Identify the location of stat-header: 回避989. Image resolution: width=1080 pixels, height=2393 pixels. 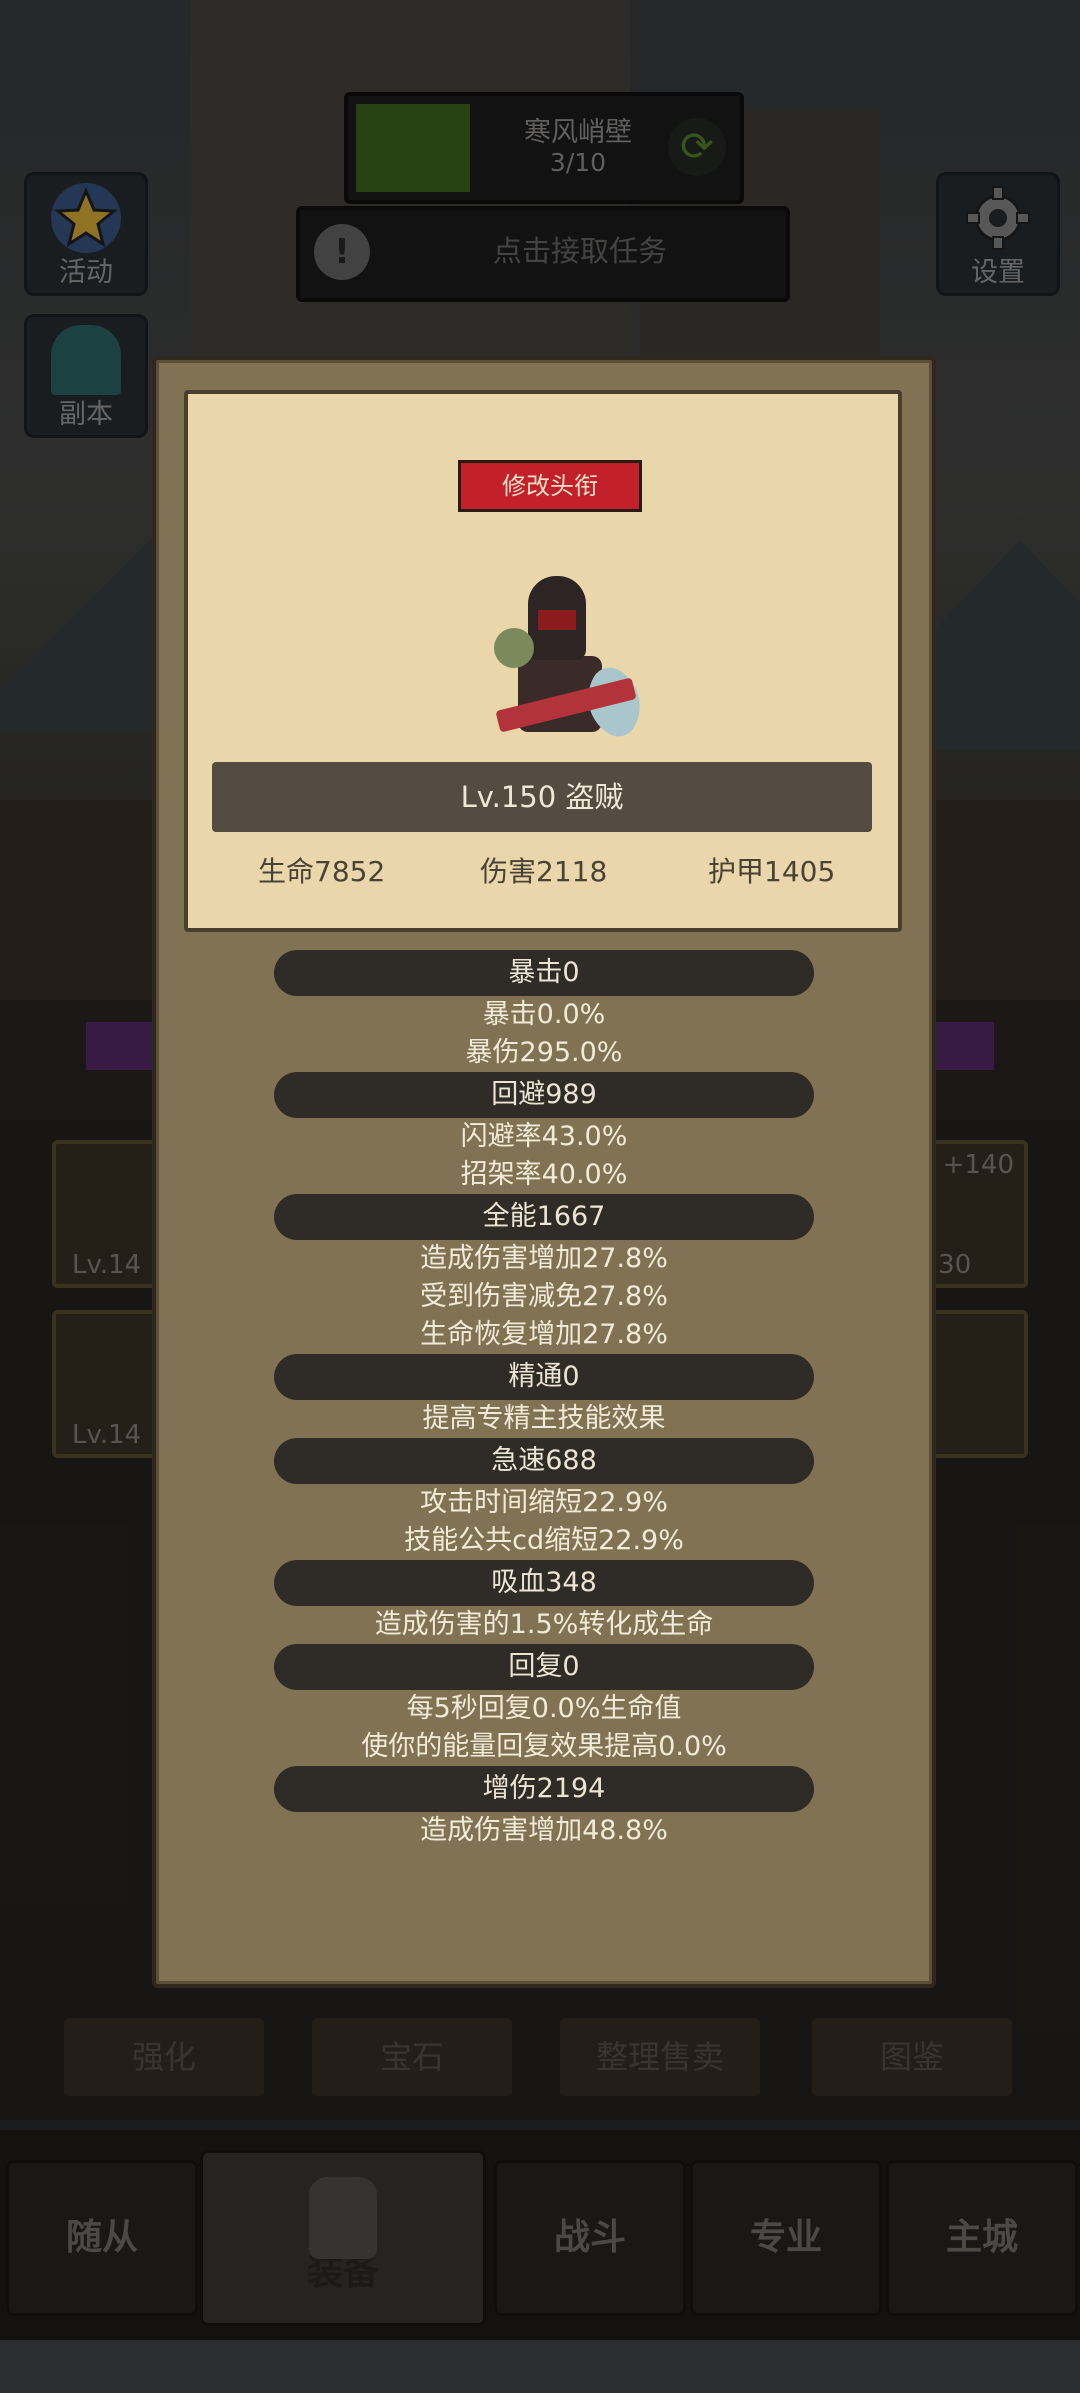
(544, 1095).